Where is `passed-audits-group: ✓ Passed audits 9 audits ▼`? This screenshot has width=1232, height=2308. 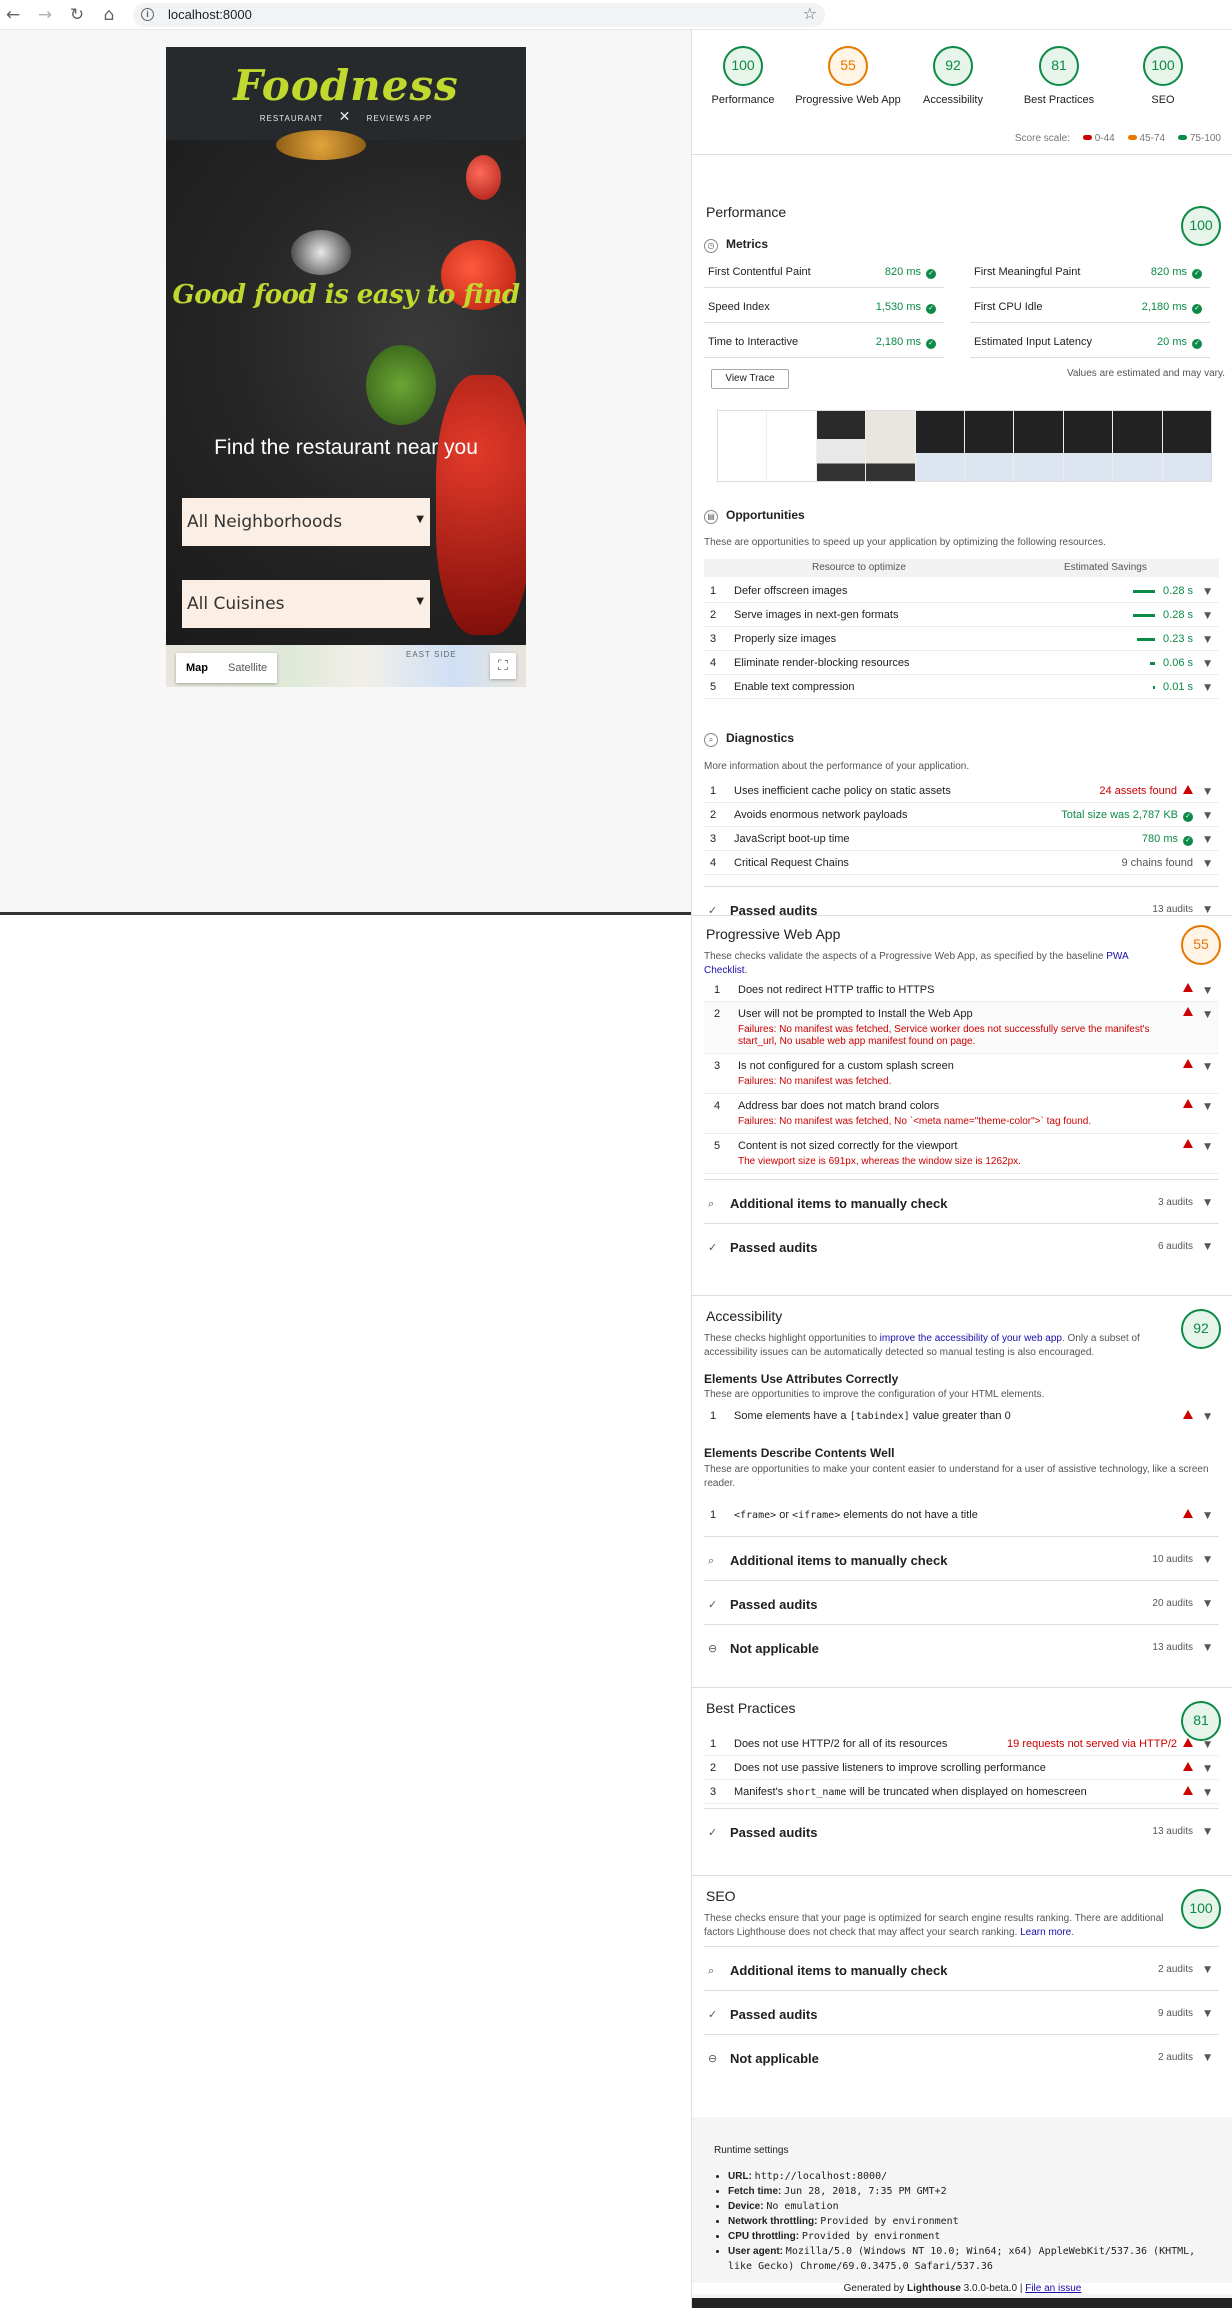
passed-audits-group: ✓ Passed audits 9 audits ▼ is located at coordinates (961, 2012).